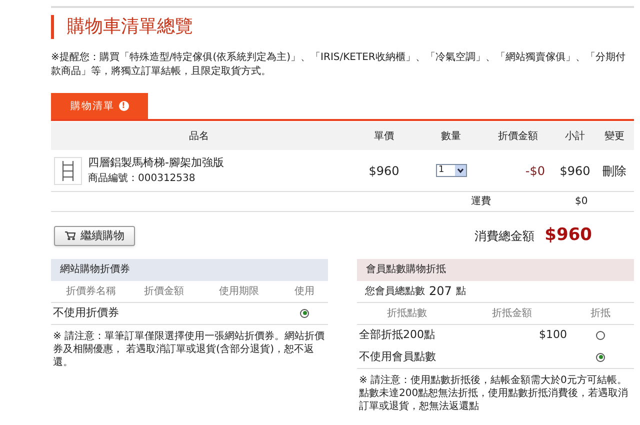  I want to click on total-label: 消費總金額, so click(504, 236).